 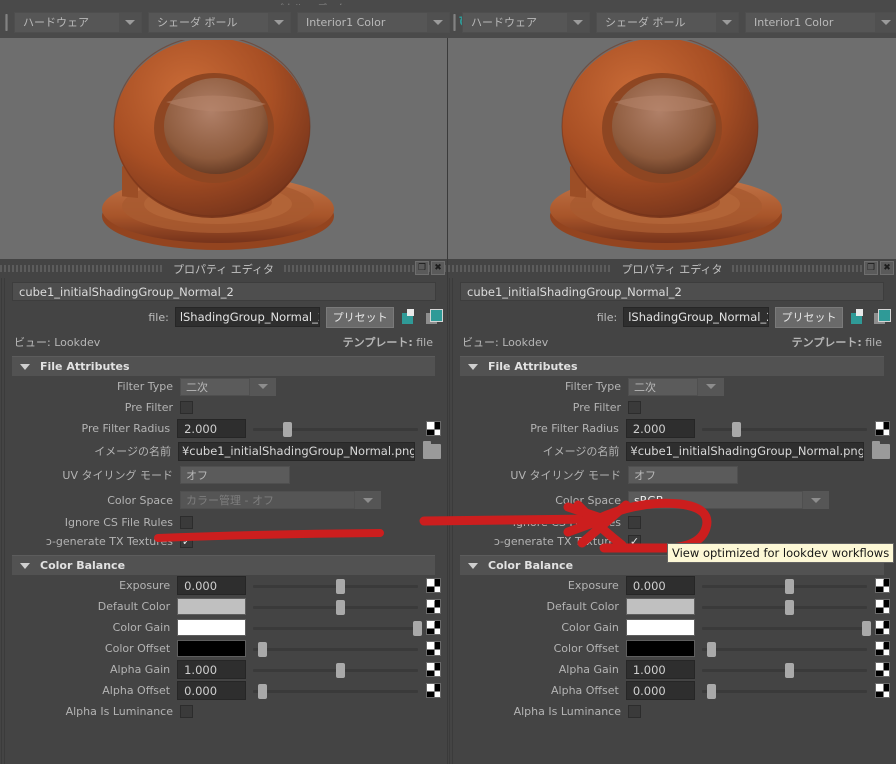 I want to click on color-space-value: カラー管理 - オフ, so click(x=267, y=500).